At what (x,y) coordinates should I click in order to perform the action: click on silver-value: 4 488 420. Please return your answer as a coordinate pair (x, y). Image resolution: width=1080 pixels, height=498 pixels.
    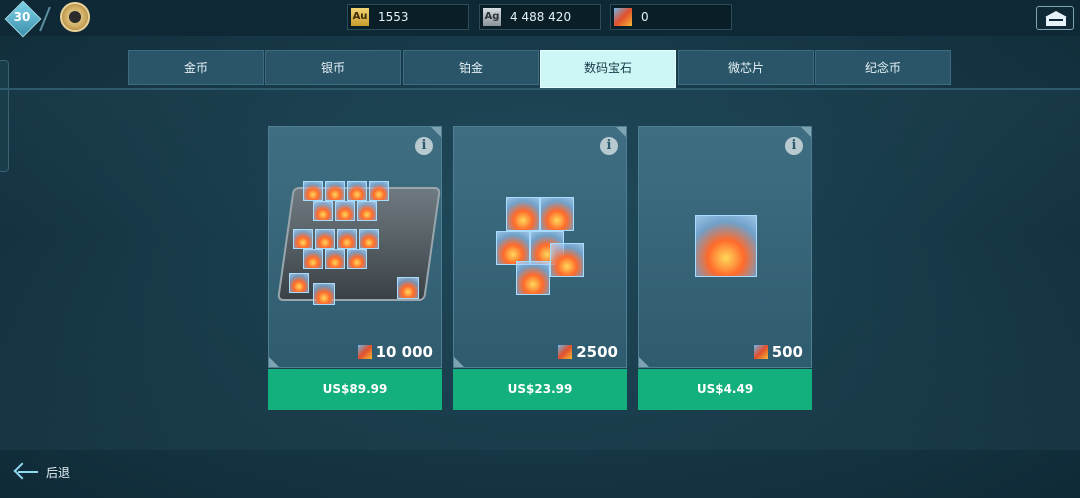
    Looking at the image, I should click on (541, 17).